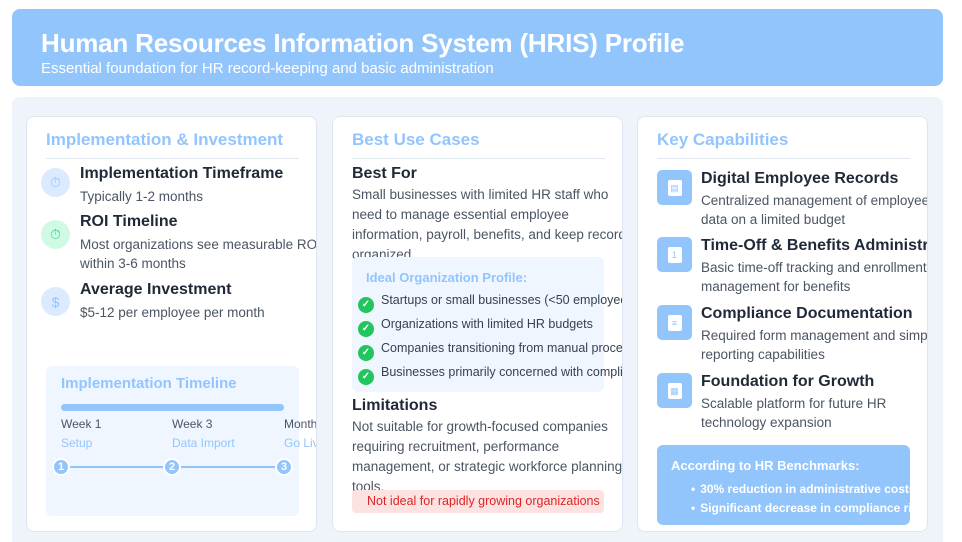 This screenshot has width=962, height=542. I want to click on document-icon: ≡, so click(674, 322).